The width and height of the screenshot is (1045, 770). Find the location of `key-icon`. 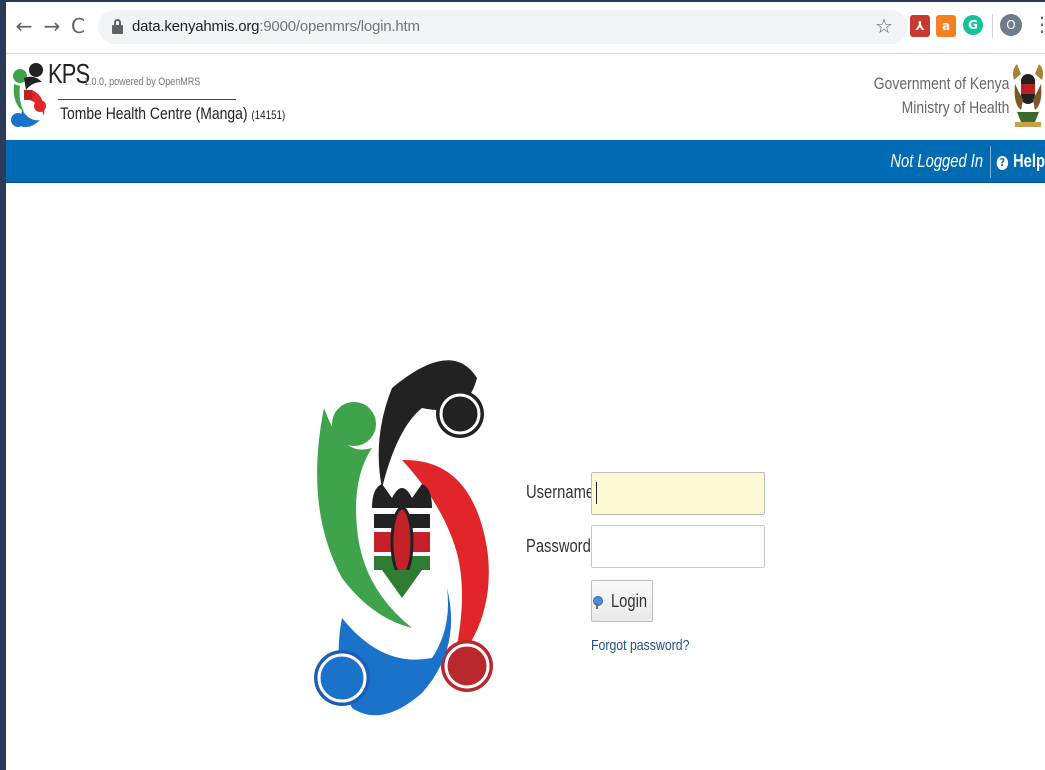

key-icon is located at coordinates (597, 602).